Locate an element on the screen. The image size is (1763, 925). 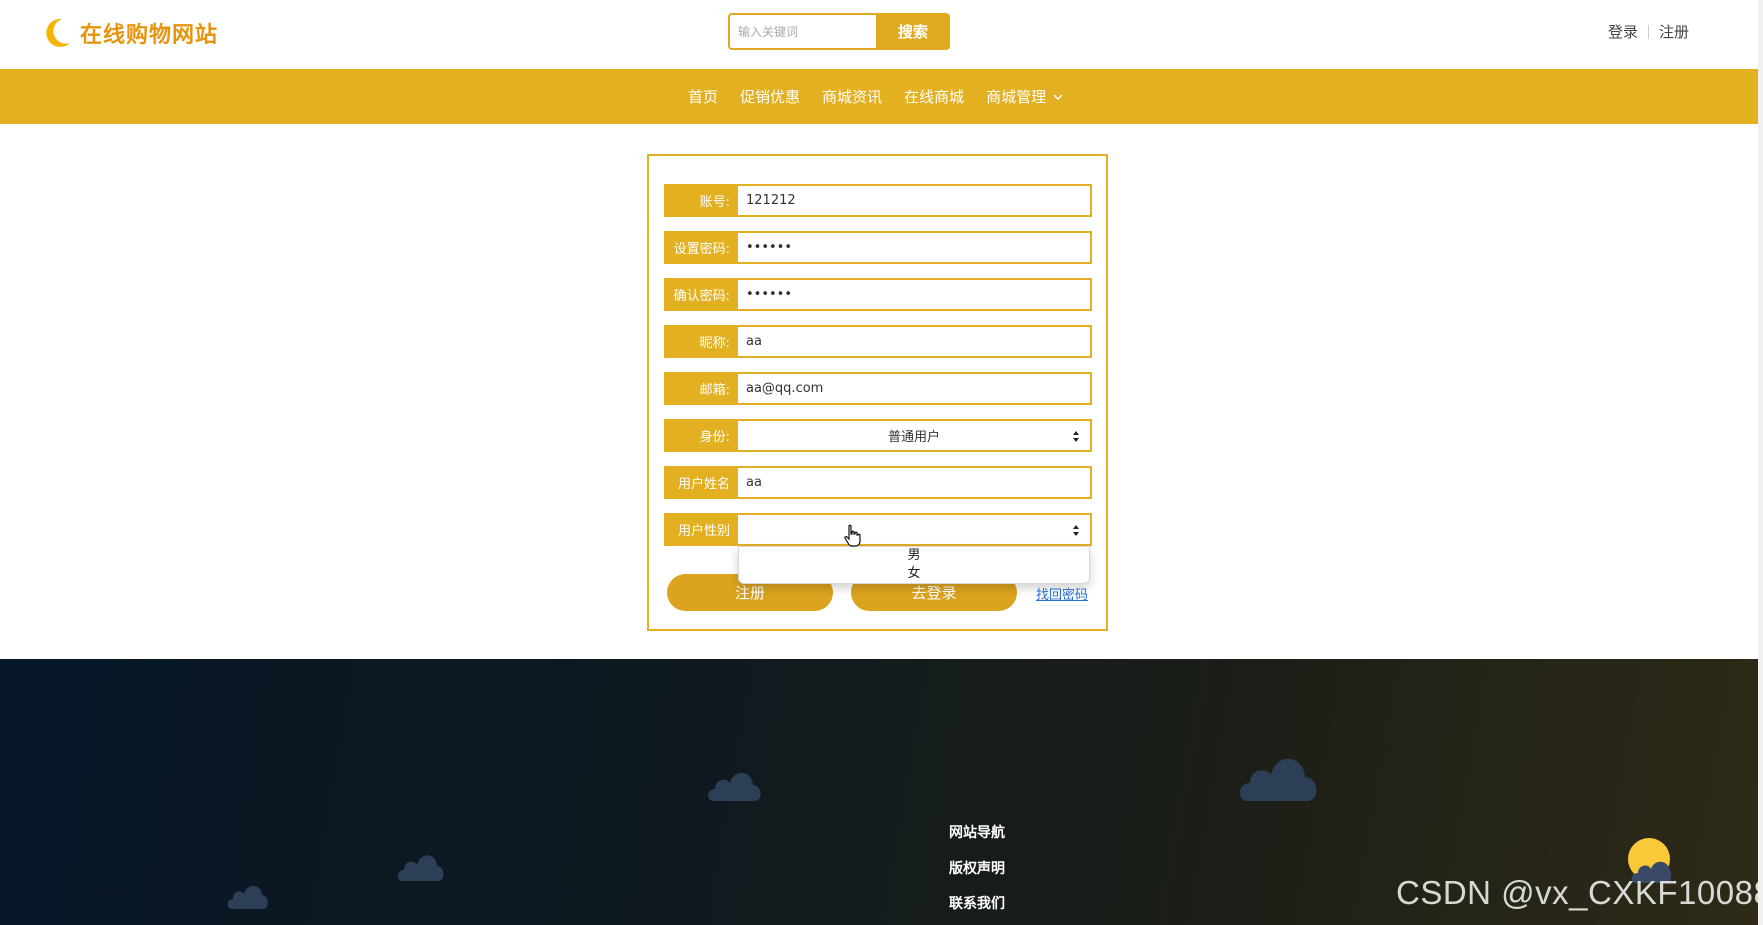
gender-row: 用户性别 is located at coordinates (878, 529).